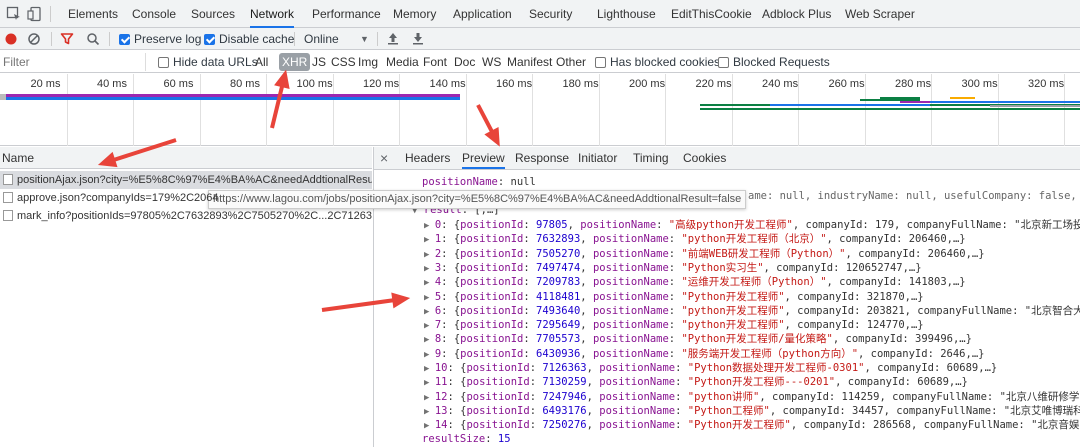  What do you see at coordinates (651, 157) in the screenshot?
I see `tab-timing: Timing` at bounding box center [651, 157].